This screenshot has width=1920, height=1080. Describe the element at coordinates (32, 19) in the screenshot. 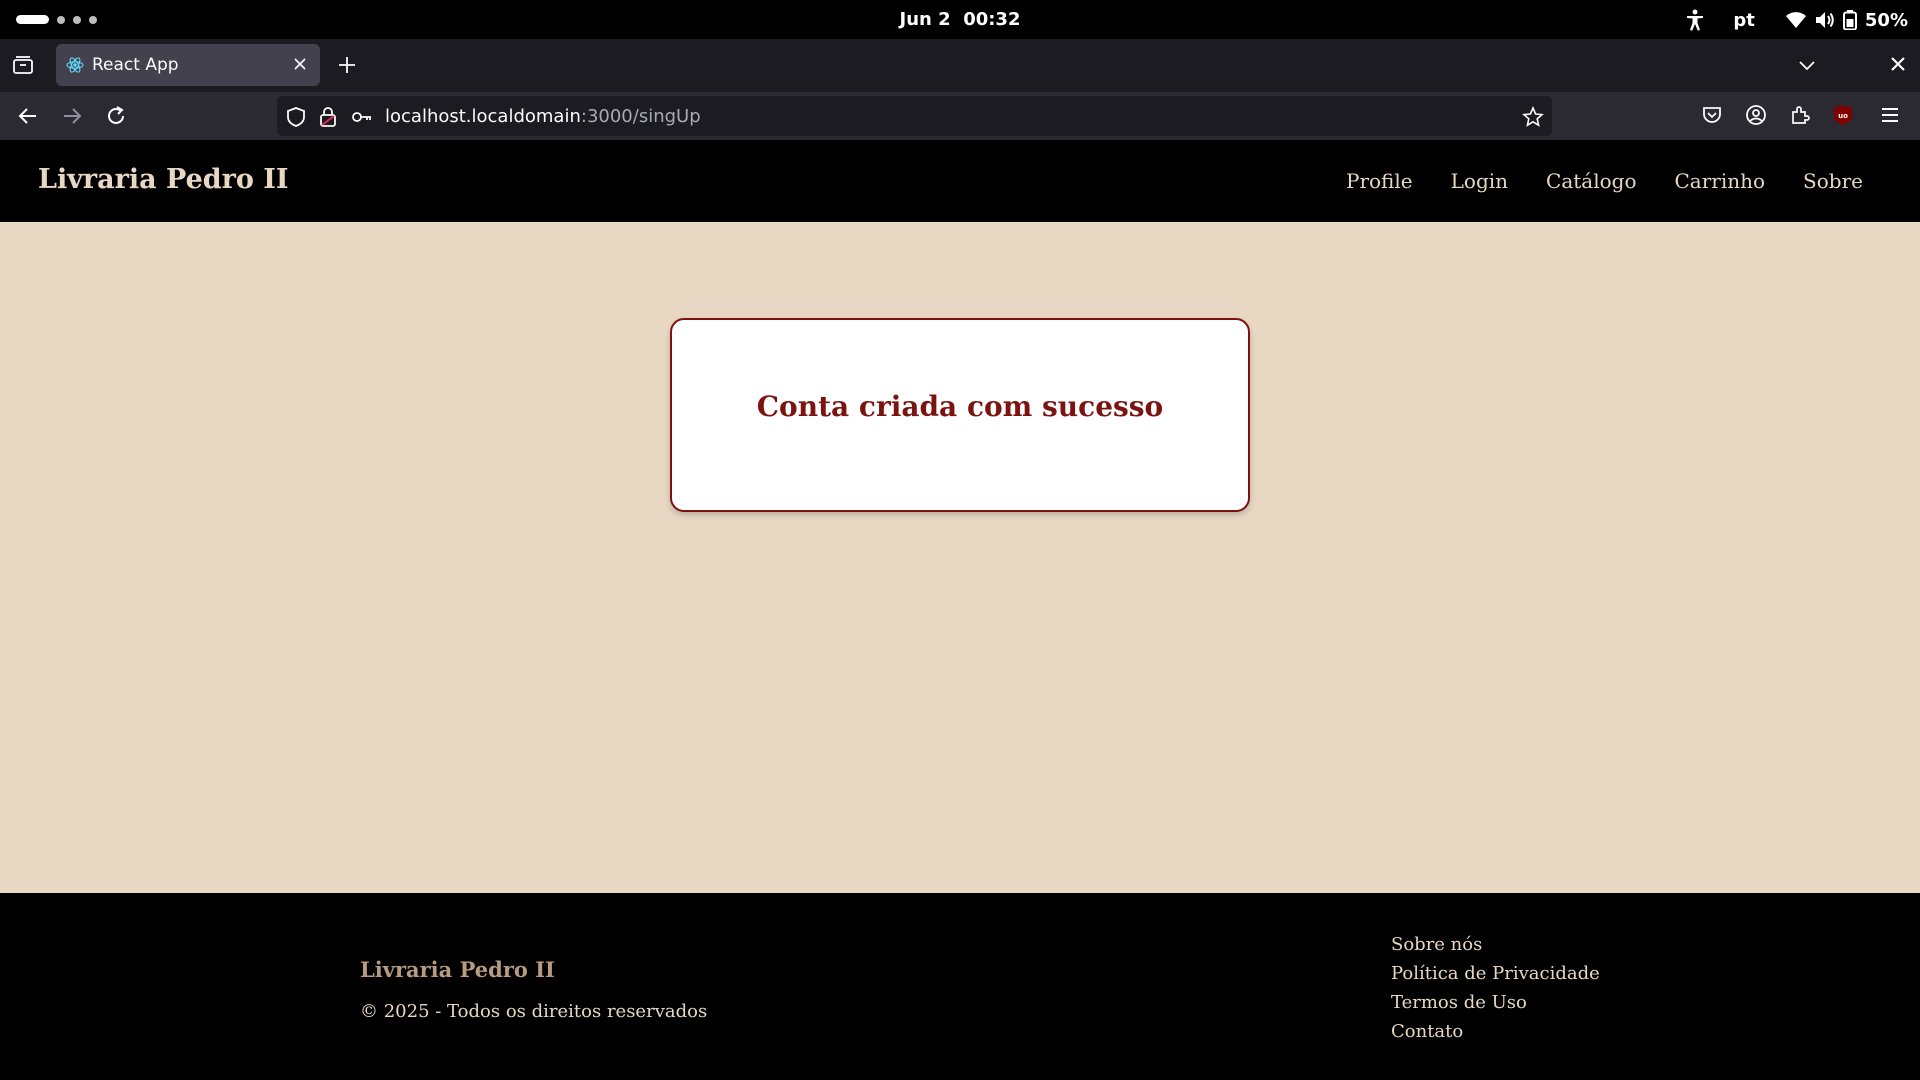

I see `workspace-active-indicator` at that location.